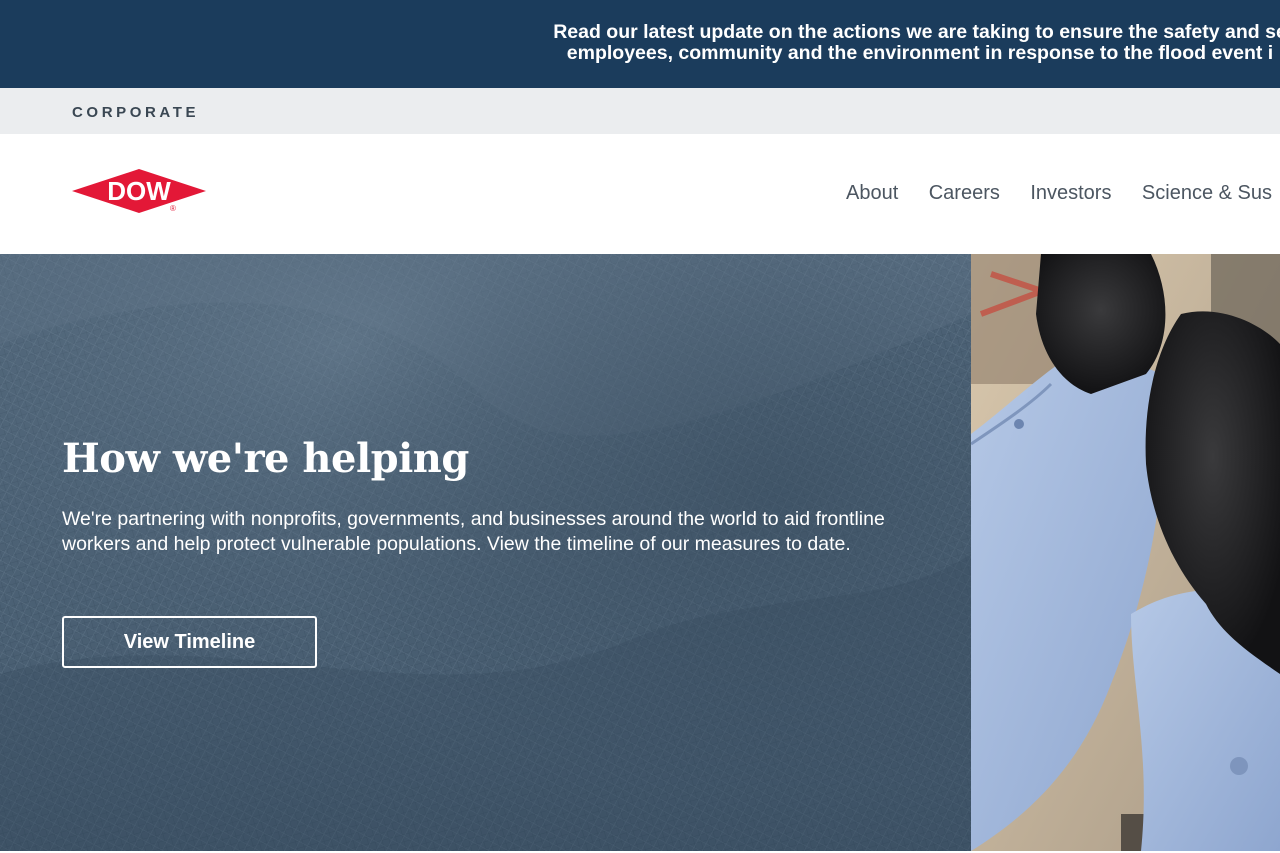  I want to click on view-timeline-button: View Timeline, so click(189, 642).